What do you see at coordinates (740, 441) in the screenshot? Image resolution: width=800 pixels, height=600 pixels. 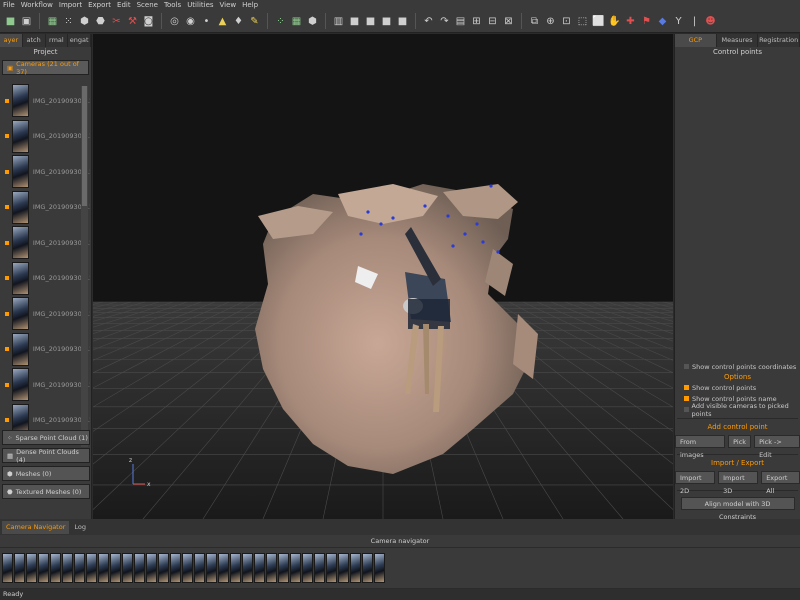 I see `pick-button: Pick` at bounding box center [740, 441].